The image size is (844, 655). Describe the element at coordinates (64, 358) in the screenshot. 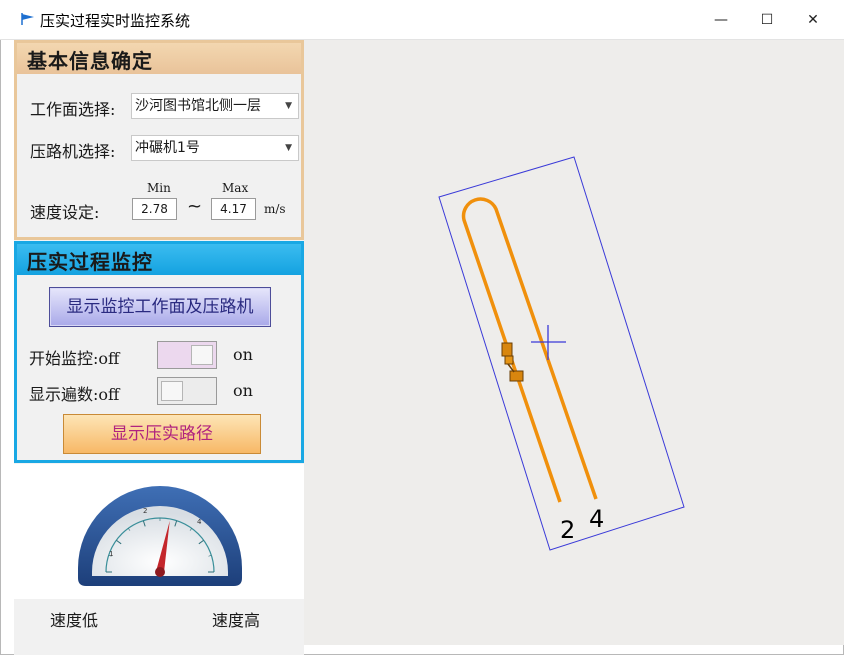

I see `start-monitor-text: 开始监控:` at that location.